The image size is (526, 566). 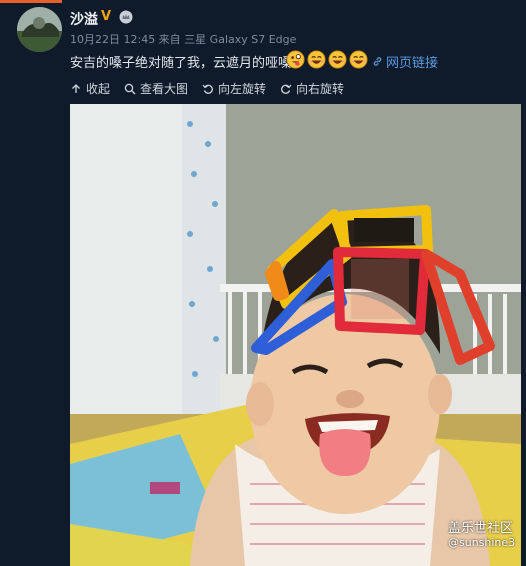 I want to click on vip-badge-icon: V, so click(x=106, y=16).